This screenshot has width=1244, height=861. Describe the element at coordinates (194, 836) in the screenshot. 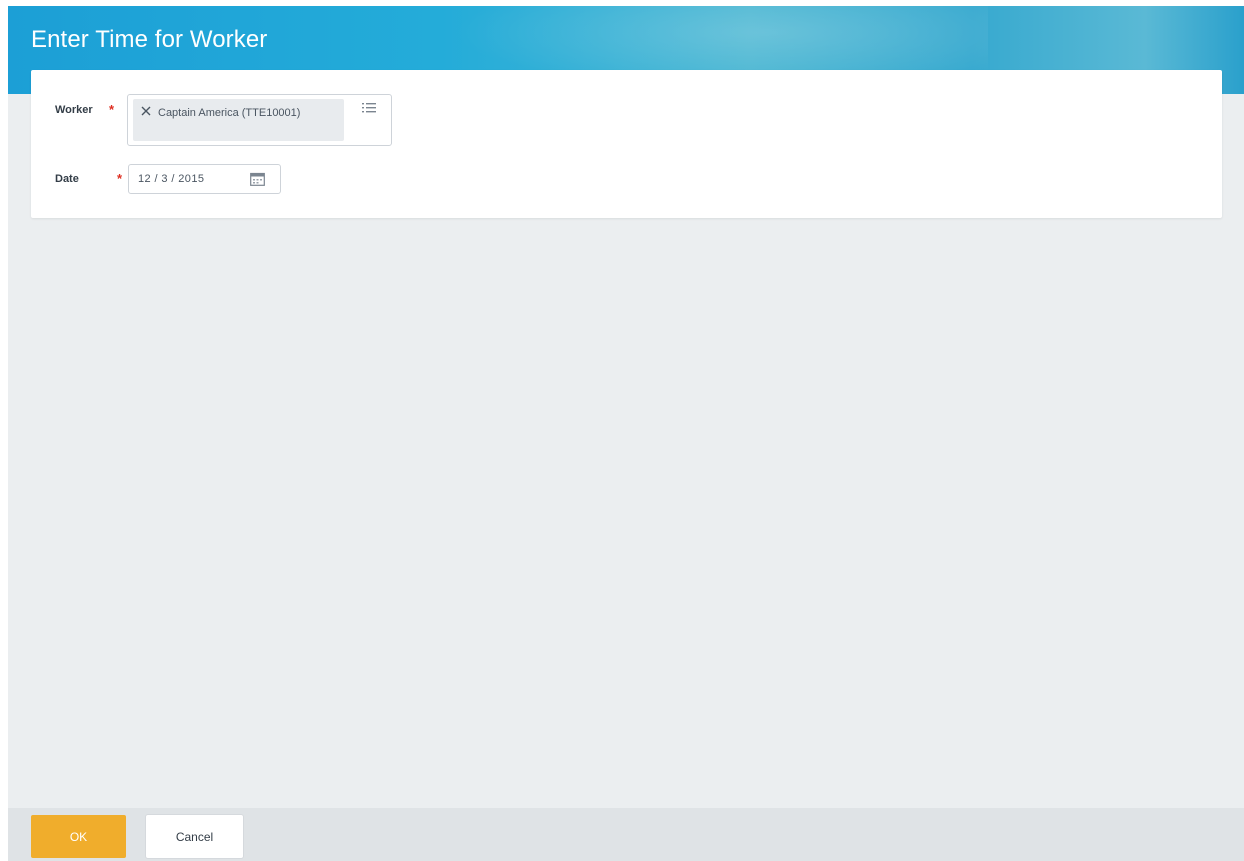

I see `cancel-button: Cancel` at that location.